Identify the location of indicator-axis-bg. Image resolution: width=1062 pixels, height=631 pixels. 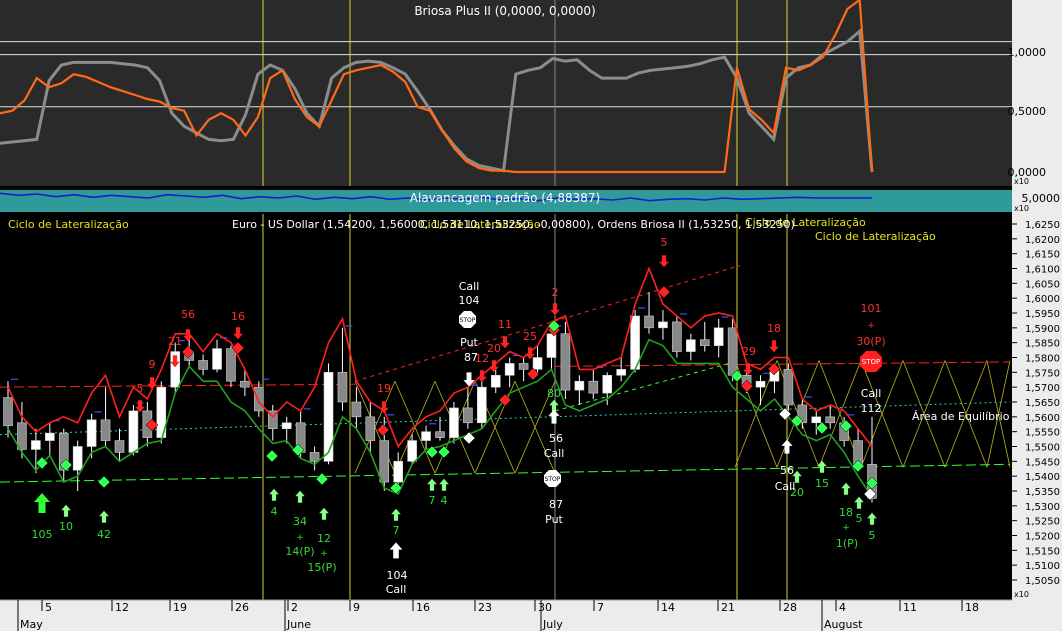
(1037, 93).